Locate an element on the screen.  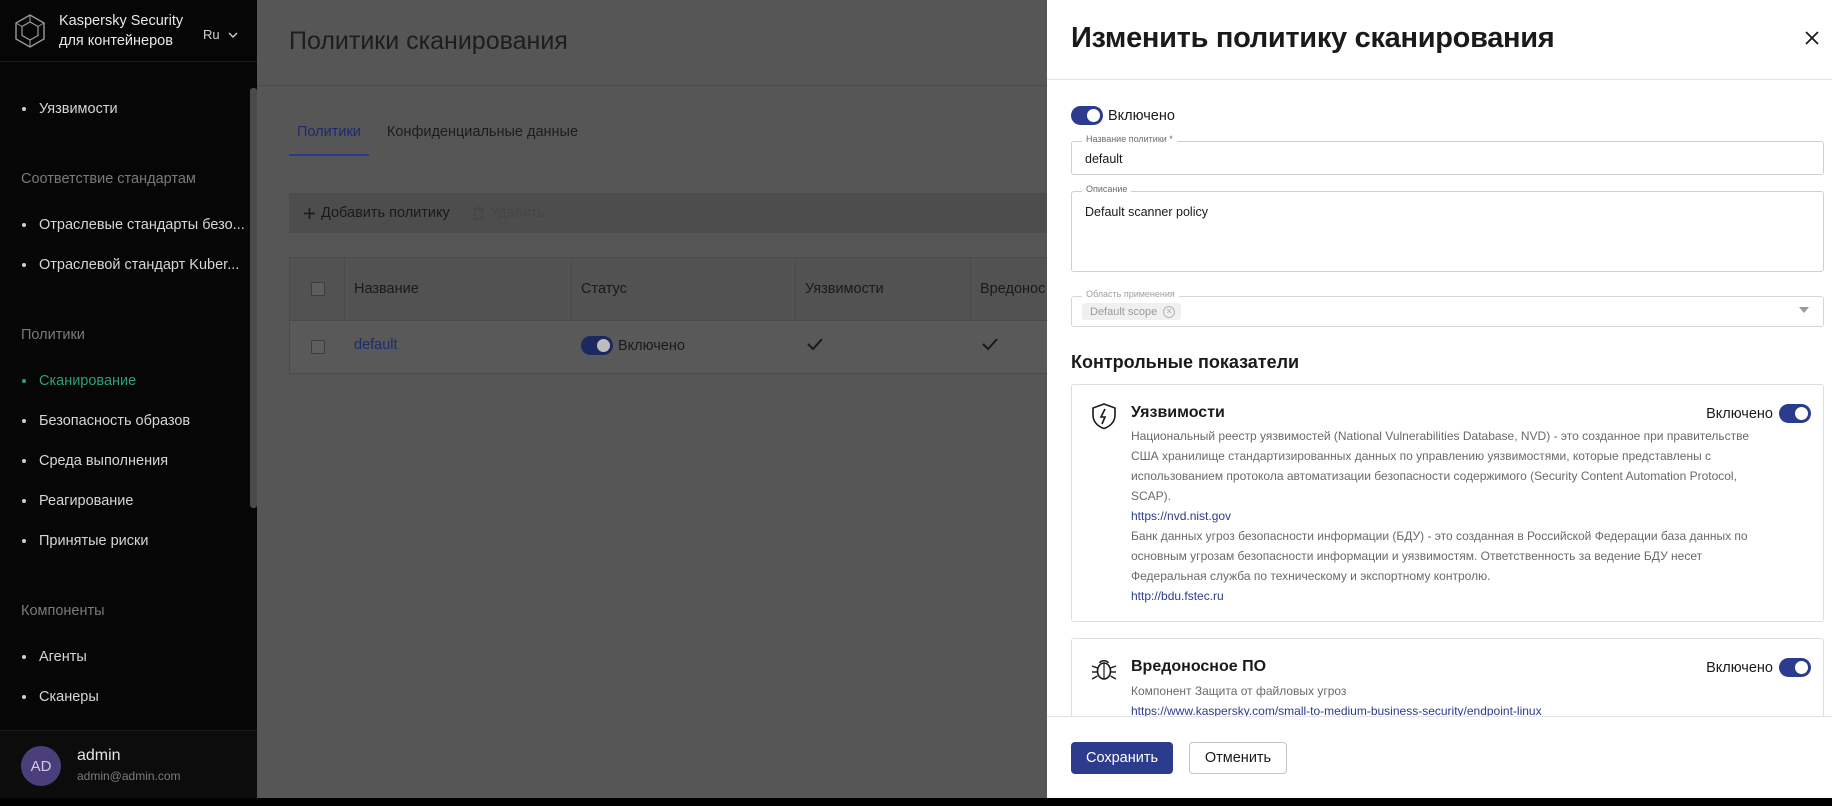
sidebar-item-label: Агенты is located at coordinates (63, 657).